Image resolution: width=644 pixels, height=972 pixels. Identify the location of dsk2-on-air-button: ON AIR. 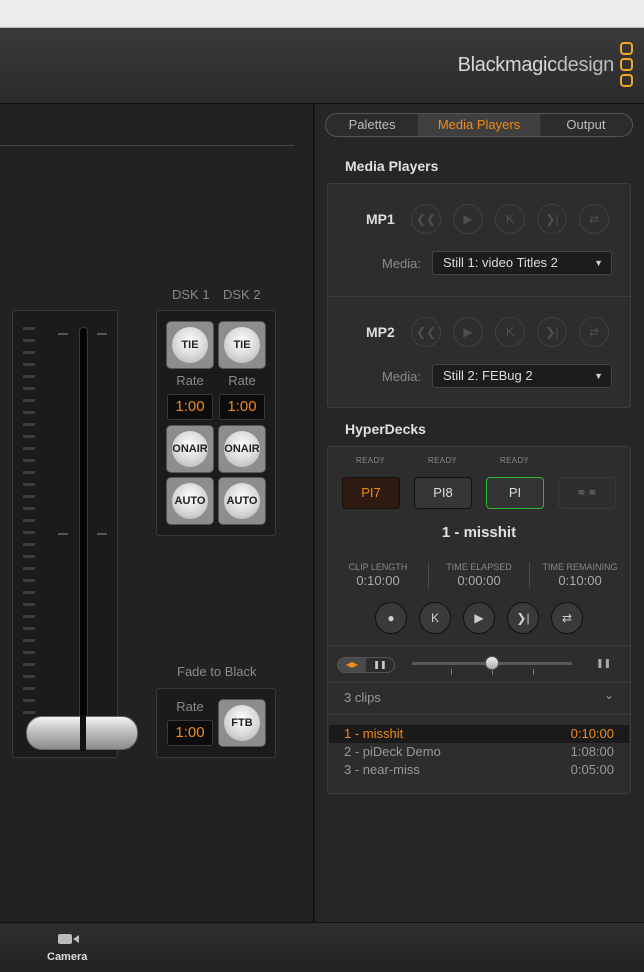
(242, 449).